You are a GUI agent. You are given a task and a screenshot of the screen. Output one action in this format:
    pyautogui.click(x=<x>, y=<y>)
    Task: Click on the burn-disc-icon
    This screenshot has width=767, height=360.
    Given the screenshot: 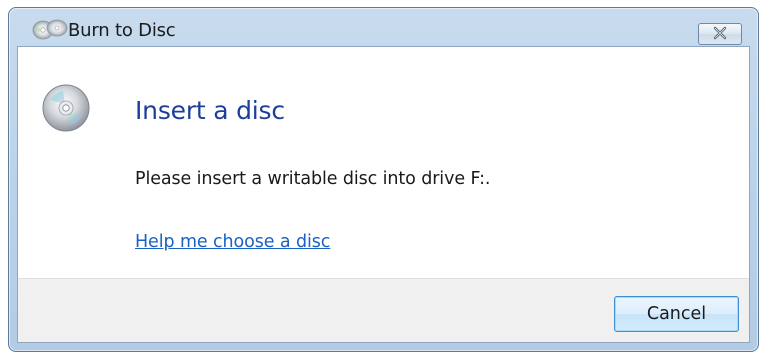 What is the action you would take?
    pyautogui.click(x=50, y=29)
    